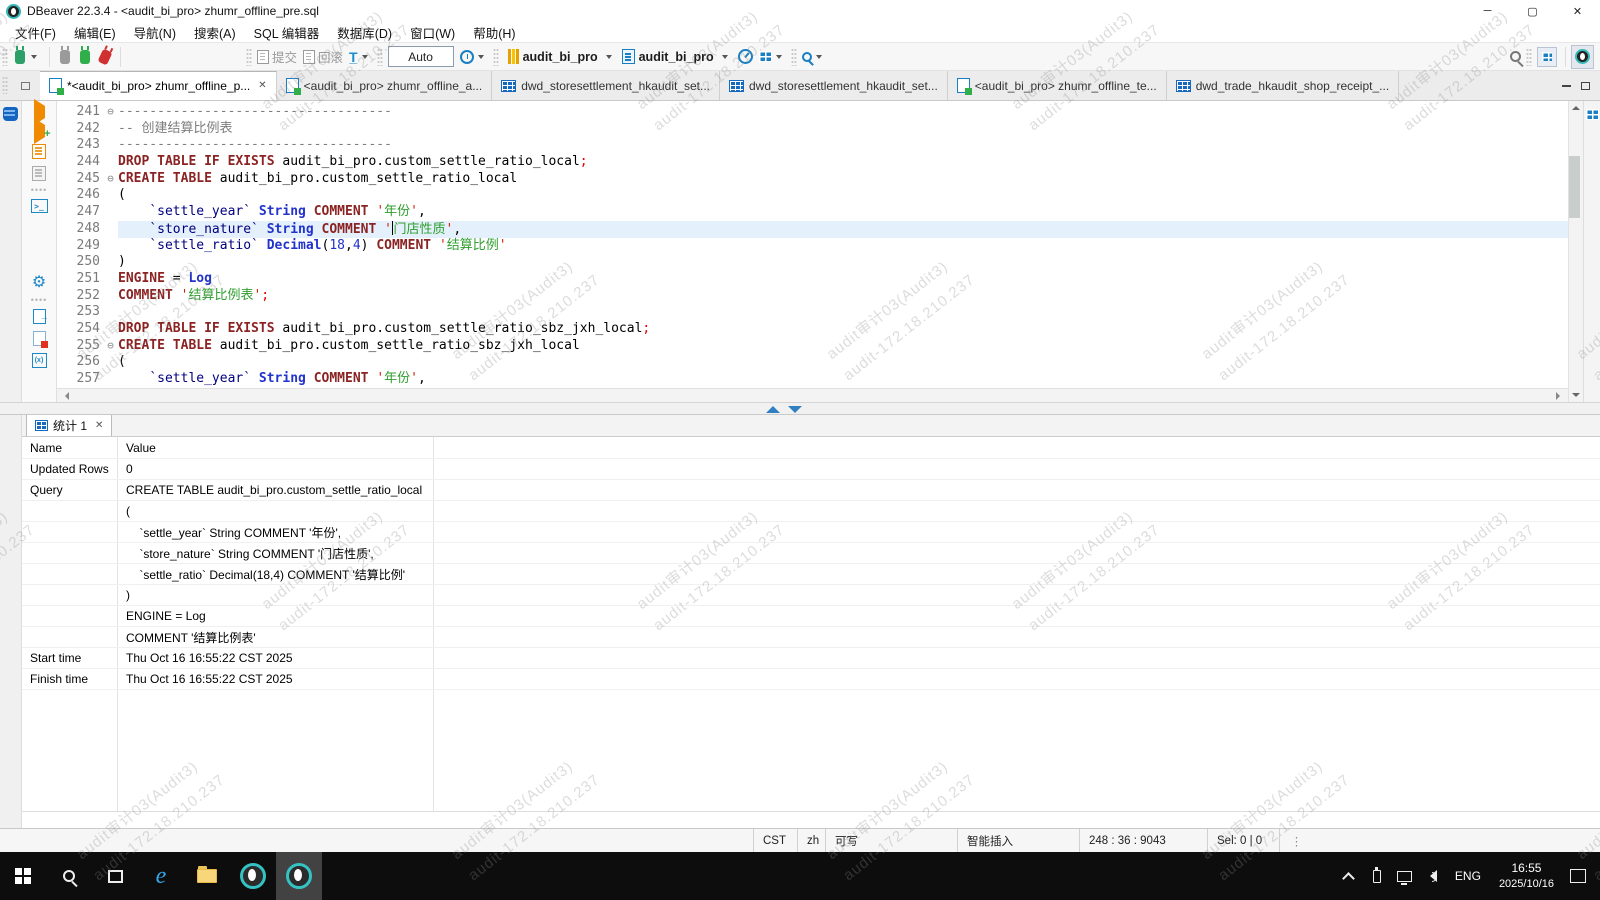 This screenshot has height=900, width=1600. I want to click on maximize-editor-icon, so click(773, 409).